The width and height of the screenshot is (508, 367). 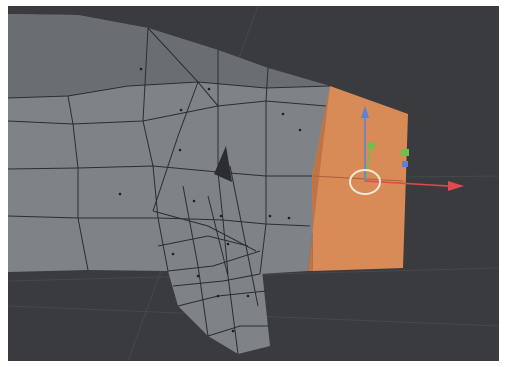 What do you see at coordinates (456, 186) in the screenshot?
I see `gizmo-x-arrow-icon` at bounding box center [456, 186].